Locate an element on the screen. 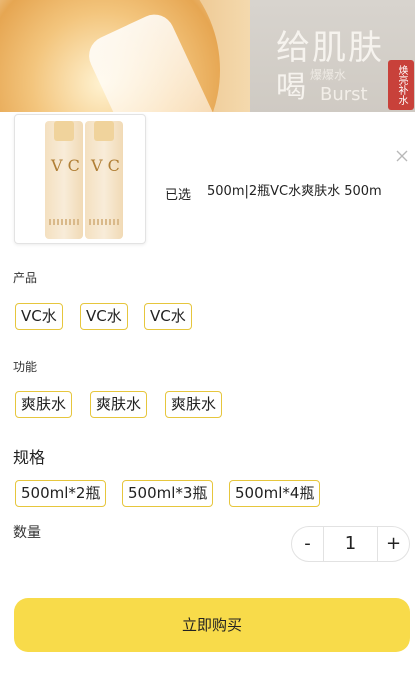 The image size is (415, 673). quantity-value: 1 is located at coordinates (350, 544).